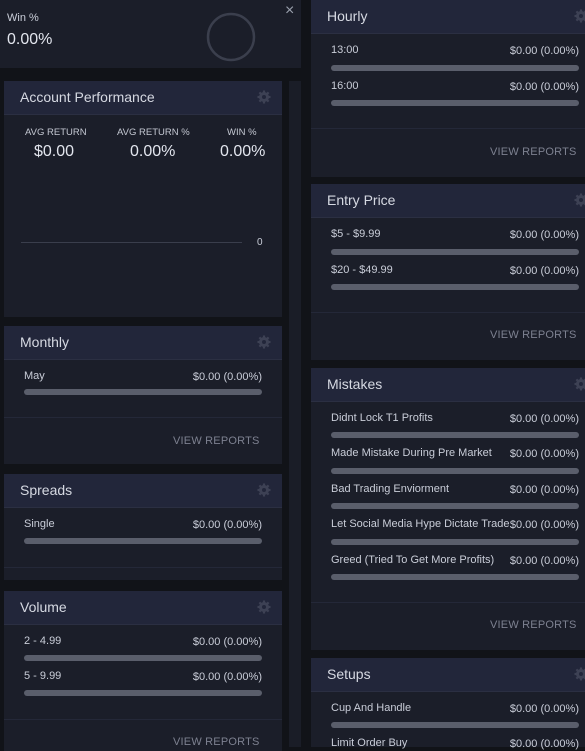 The height and width of the screenshot is (751, 585). I want to click on card-header: Spreads, so click(143, 491).